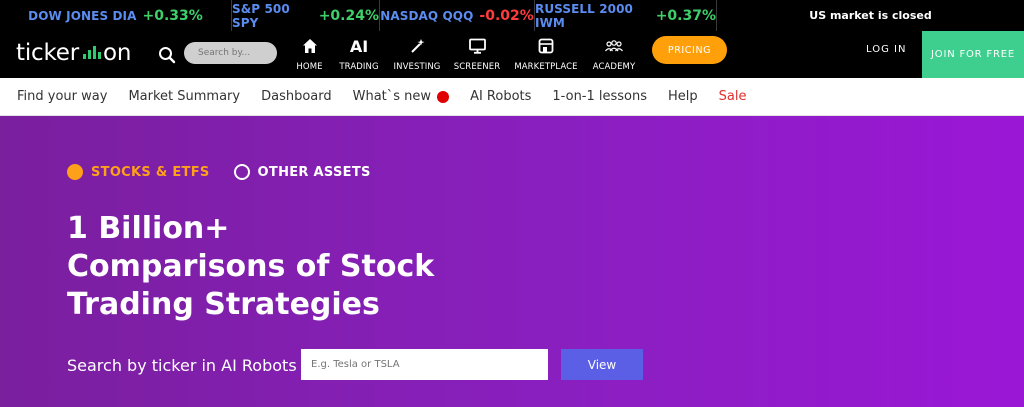 The height and width of the screenshot is (407, 1024). I want to click on nav-label: MARKETPLACE, so click(546, 67).